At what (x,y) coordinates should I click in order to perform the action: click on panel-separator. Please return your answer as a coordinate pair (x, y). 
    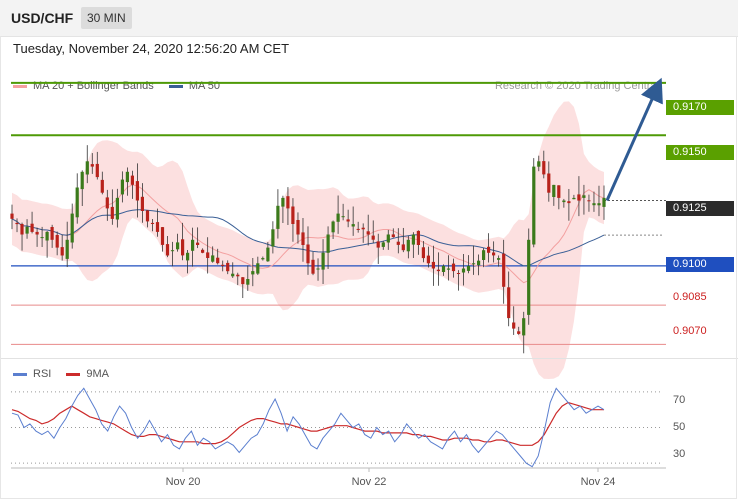
    Looking at the image, I should click on (369, 358).